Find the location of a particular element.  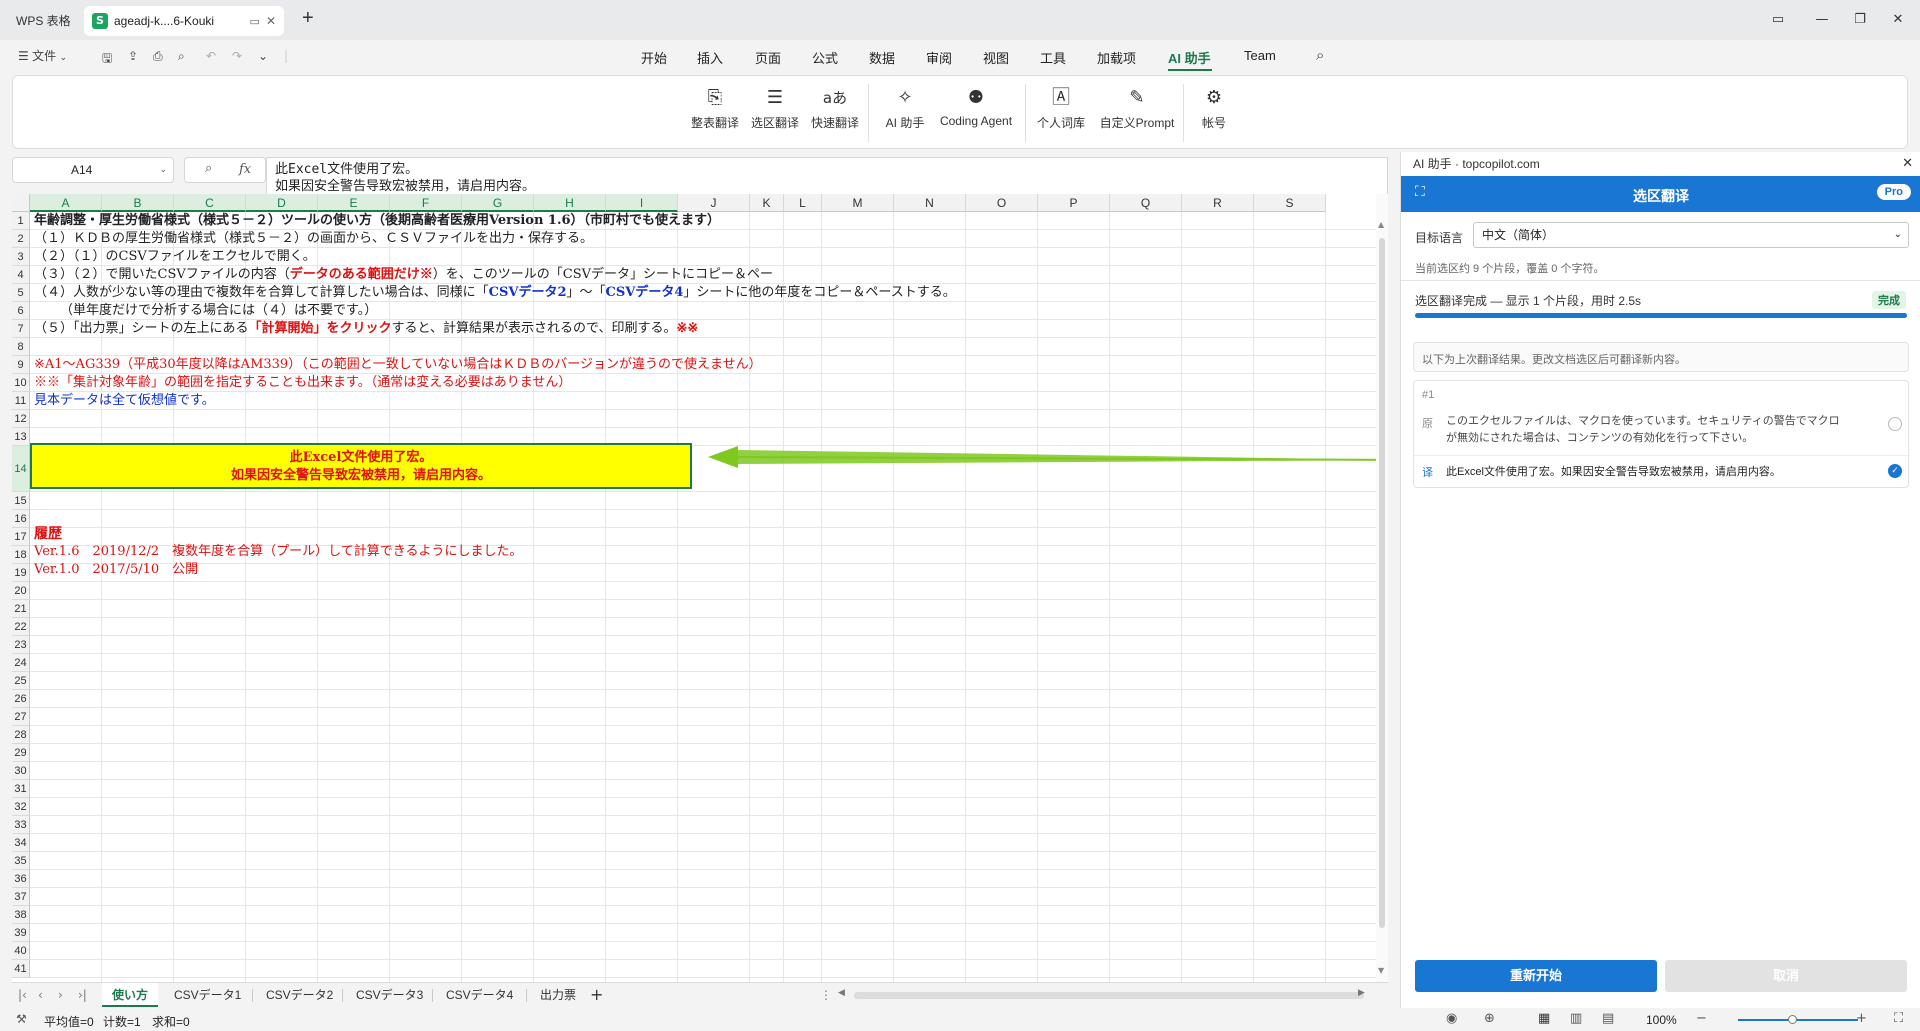

translation-radio-checked: ✓ is located at coordinates (1895, 471).